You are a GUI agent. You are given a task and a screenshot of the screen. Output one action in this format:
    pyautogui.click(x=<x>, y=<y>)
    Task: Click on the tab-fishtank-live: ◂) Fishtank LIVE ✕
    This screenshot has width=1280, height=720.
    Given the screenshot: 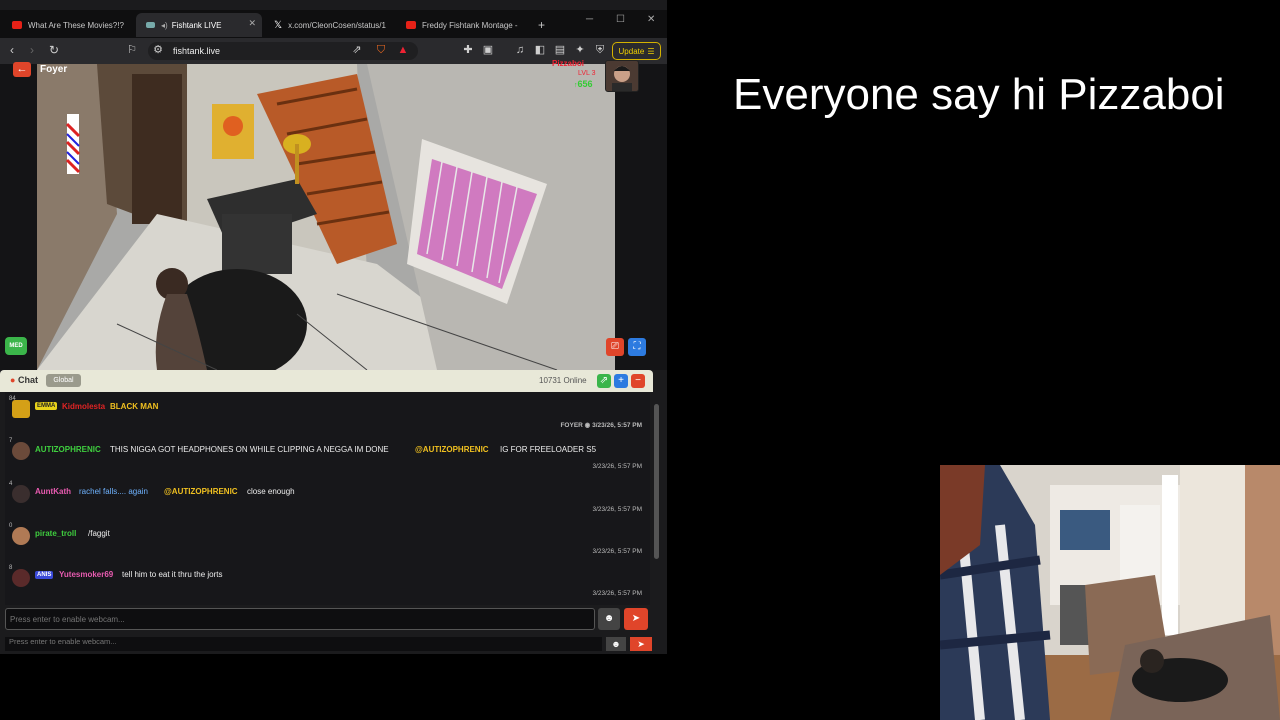 What is the action you would take?
    pyautogui.click(x=199, y=25)
    